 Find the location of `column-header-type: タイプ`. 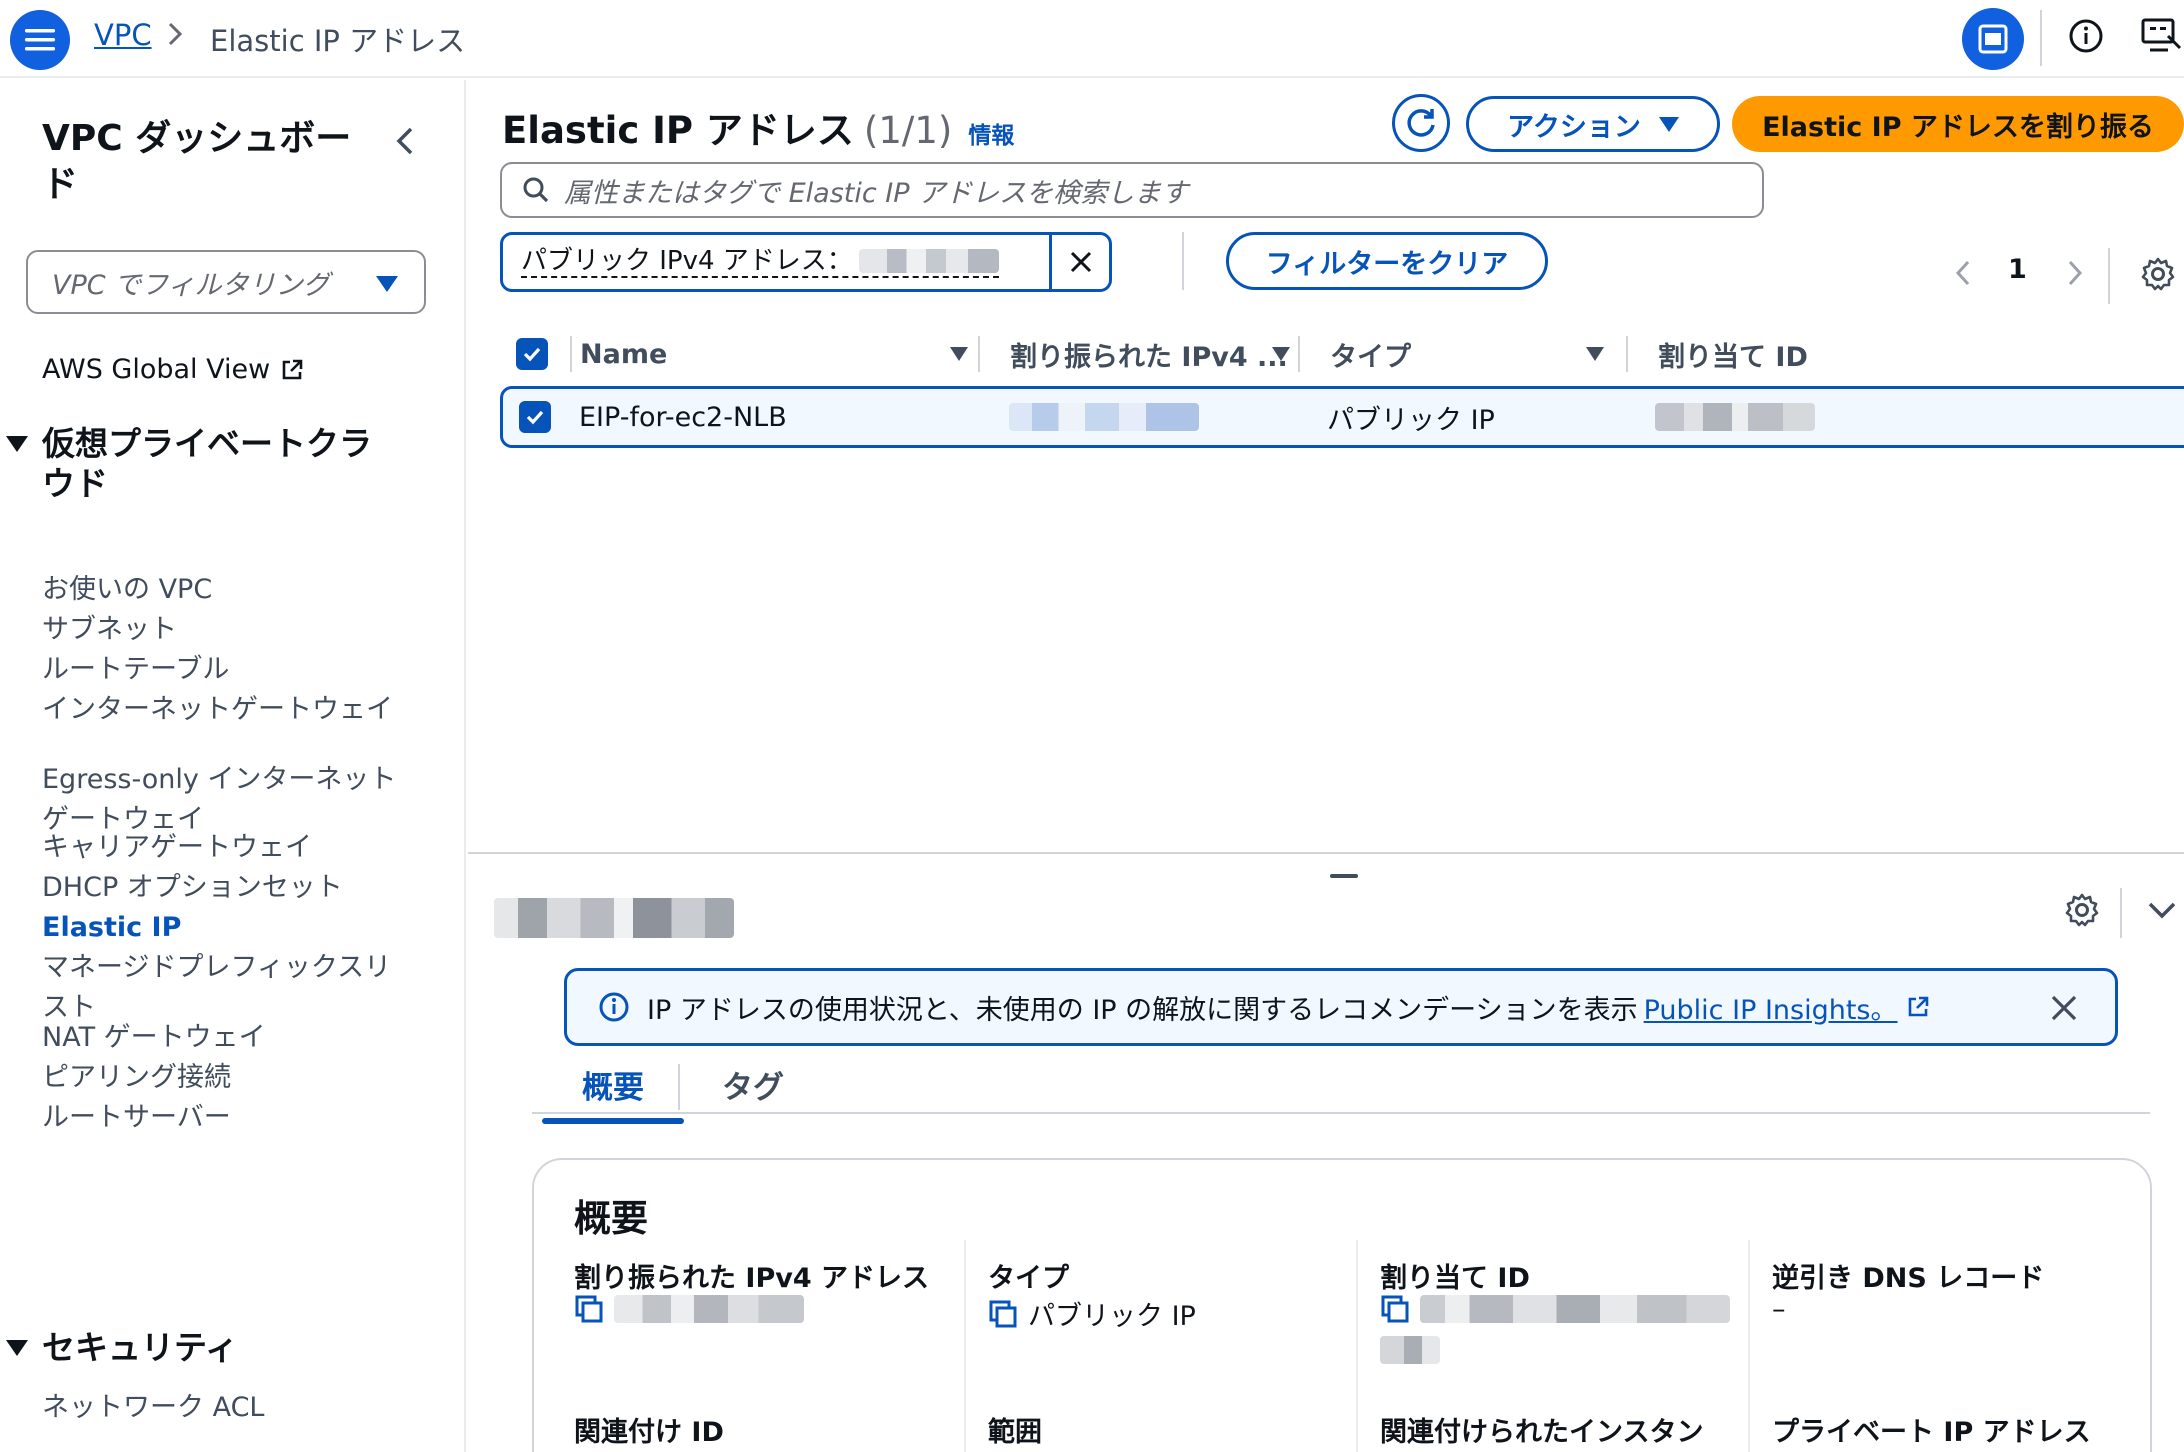

column-header-type: タイプ is located at coordinates (1475, 354).